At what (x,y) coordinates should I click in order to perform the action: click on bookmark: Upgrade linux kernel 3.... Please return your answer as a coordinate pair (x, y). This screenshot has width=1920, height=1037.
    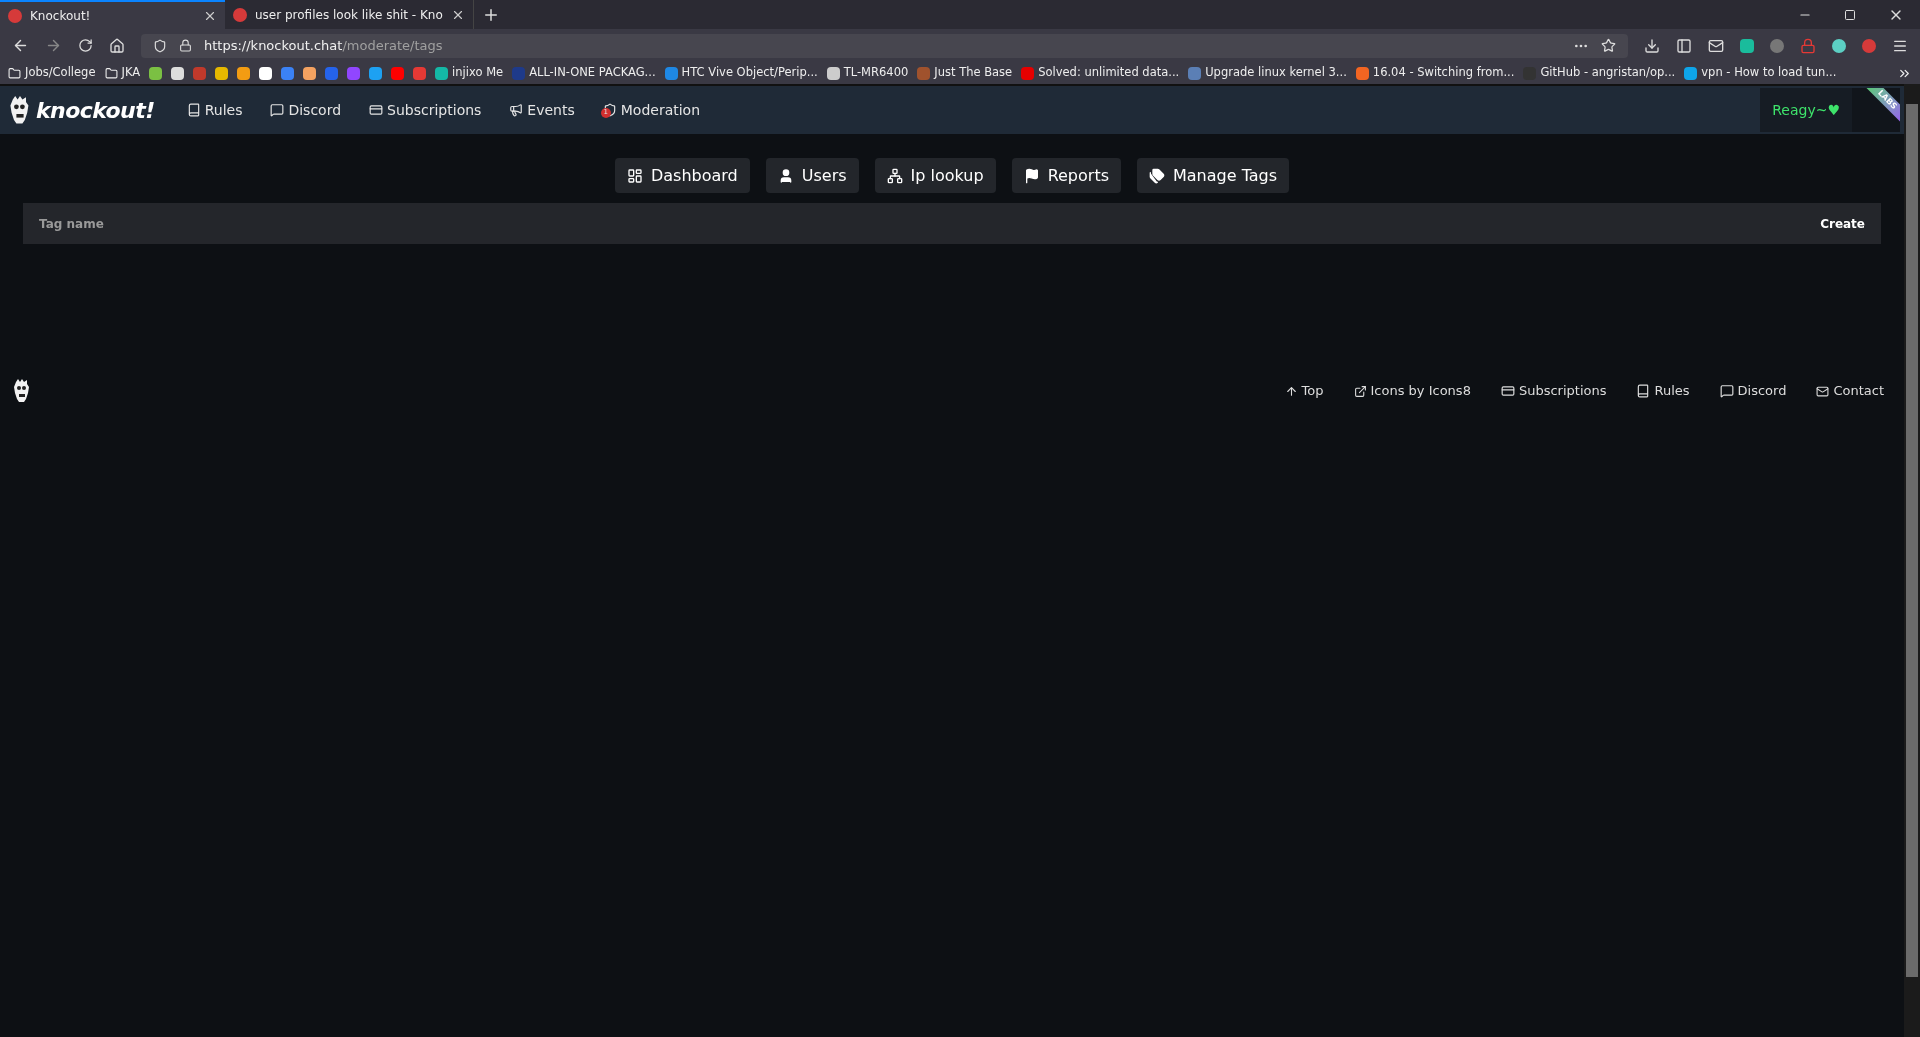
    Looking at the image, I should click on (1267, 73).